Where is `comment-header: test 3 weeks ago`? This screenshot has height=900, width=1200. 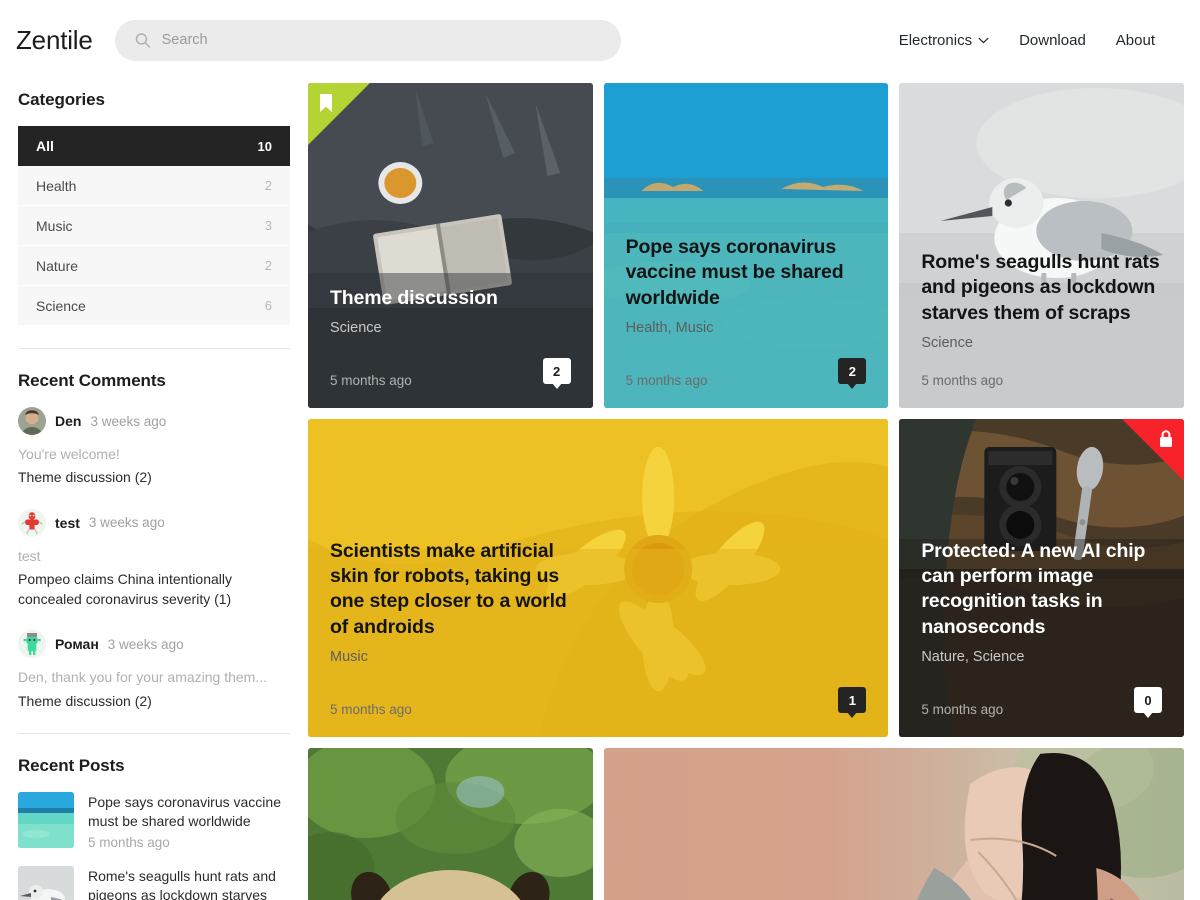
comment-header: test 3 weeks ago is located at coordinates (154, 522).